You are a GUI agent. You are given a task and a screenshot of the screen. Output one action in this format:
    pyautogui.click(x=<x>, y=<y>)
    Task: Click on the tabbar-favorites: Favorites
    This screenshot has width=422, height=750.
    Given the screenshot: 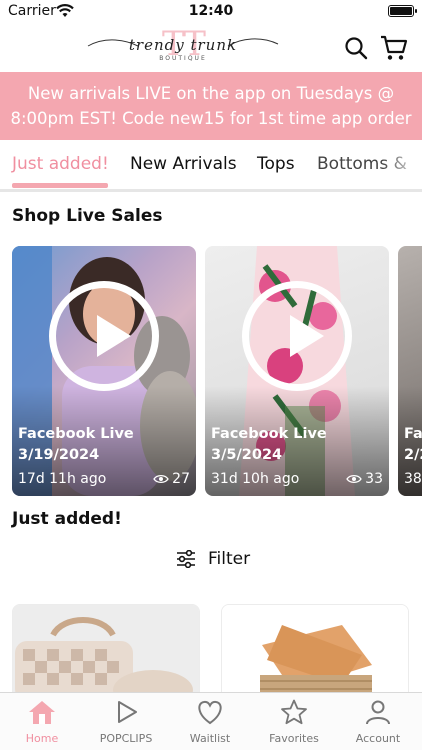 What is the action you would take?
    pyautogui.click(x=294, y=722)
    